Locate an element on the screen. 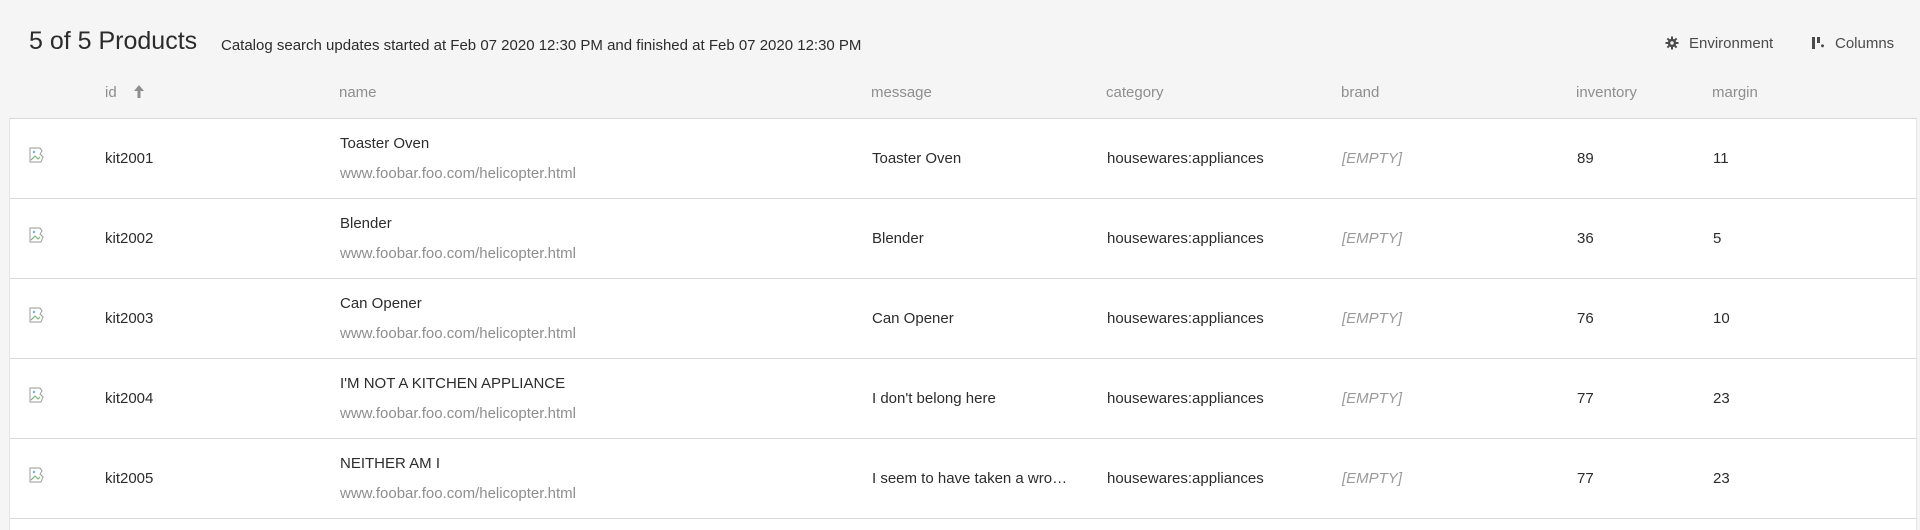  column-header-brand: brand is located at coordinates (1360, 92).